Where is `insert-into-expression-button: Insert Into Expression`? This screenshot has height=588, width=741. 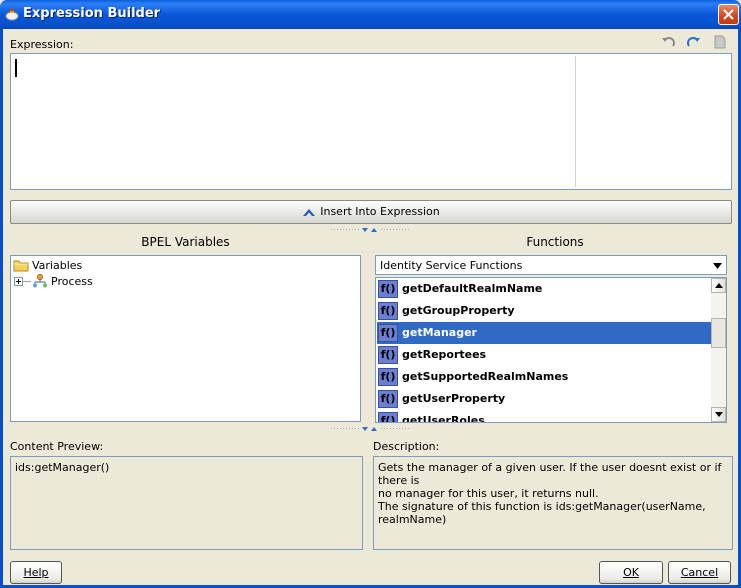
insert-into-expression-button: Insert Into Expression is located at coordinates (371, 212).